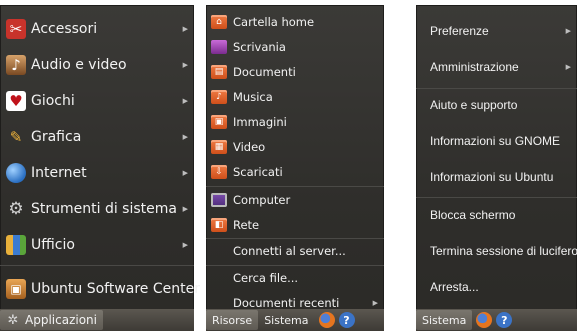  Describe the element at coordinates (16, 245) in the screenshot. I see `office-icon` at that location.